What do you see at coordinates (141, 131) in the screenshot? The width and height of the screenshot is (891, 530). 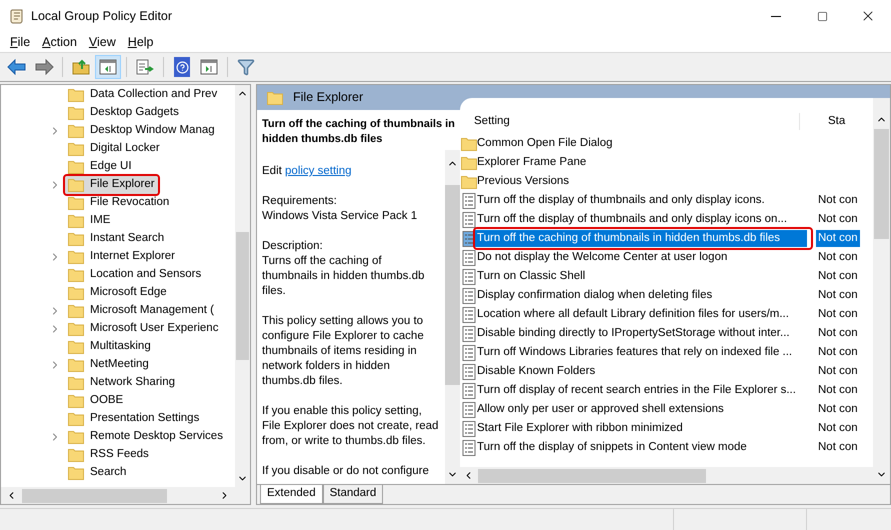 I see `tree-item: Desktop Window Manag` at bounding box center [141, 131].